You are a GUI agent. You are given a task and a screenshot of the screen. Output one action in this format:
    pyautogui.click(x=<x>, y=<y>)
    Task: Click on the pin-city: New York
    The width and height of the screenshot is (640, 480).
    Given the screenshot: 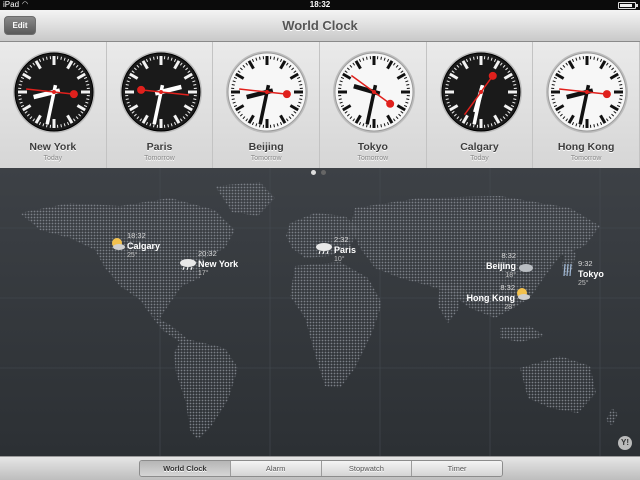 What is the action you would take?
    pyautogui.click(x=218, y=264)
    